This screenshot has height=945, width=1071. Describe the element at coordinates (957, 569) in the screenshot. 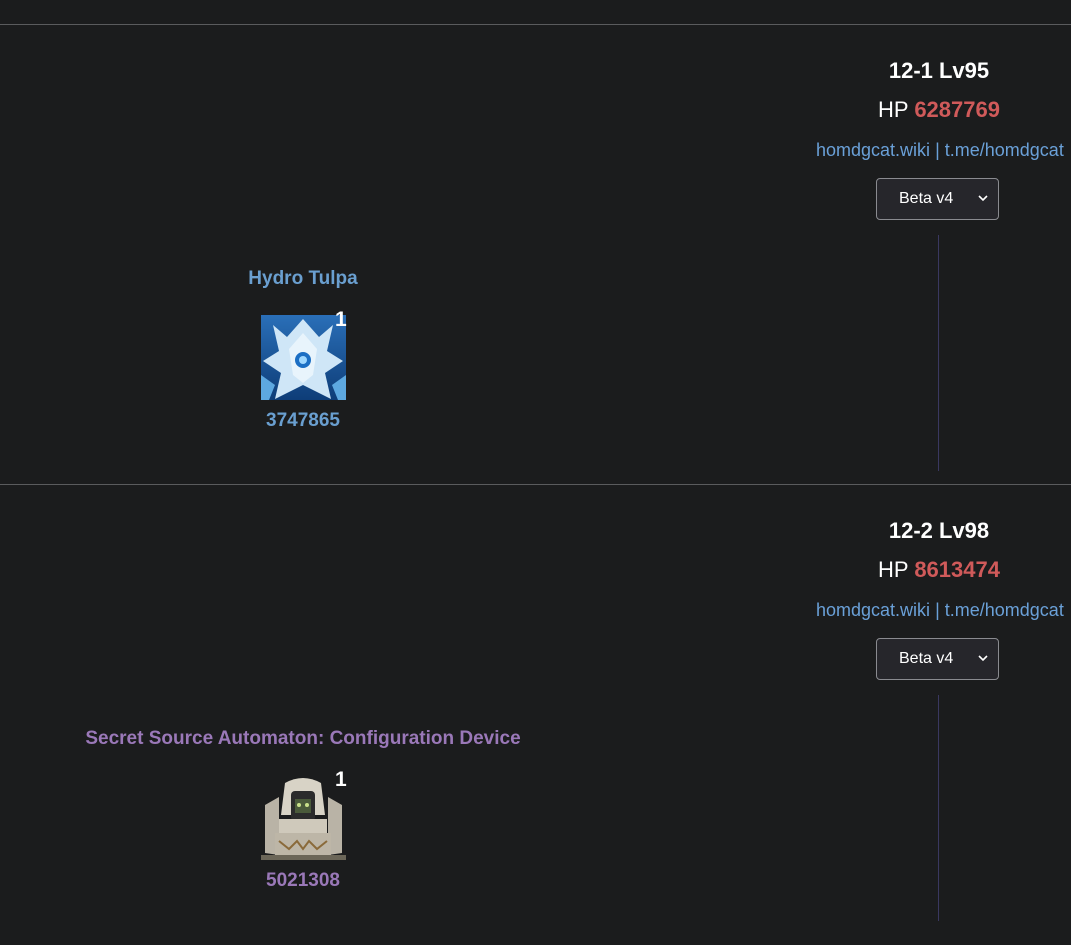

I see `hp-value: 8613474` at that location.